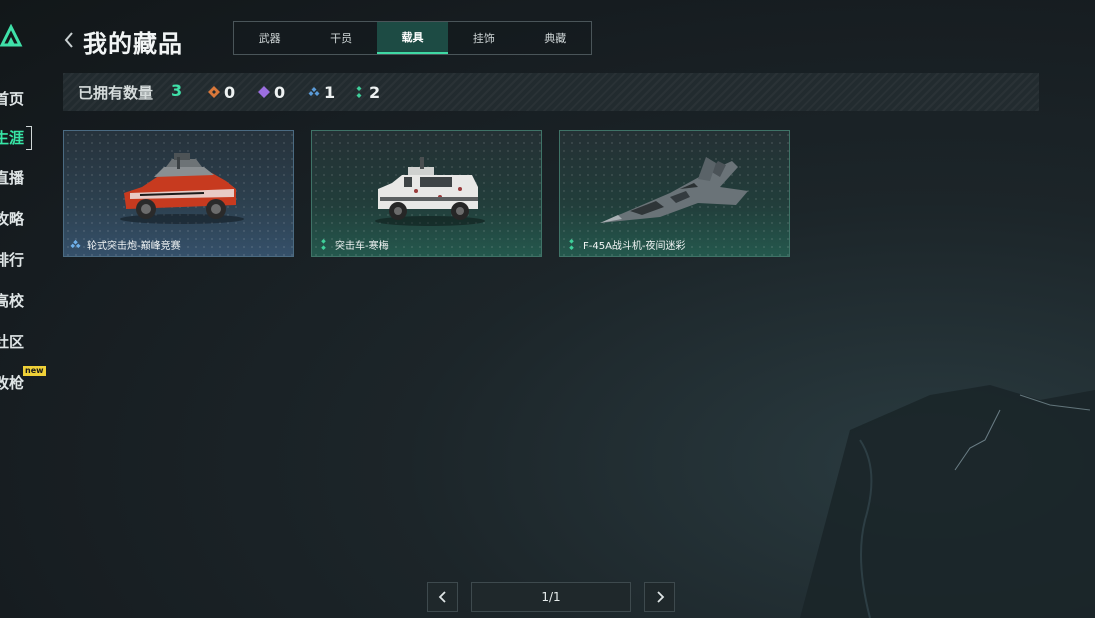 This screenshot has height=618, width=1095. I want to click on card-name: F-45A战斗机-夜间迷彩, so click(634, 246).